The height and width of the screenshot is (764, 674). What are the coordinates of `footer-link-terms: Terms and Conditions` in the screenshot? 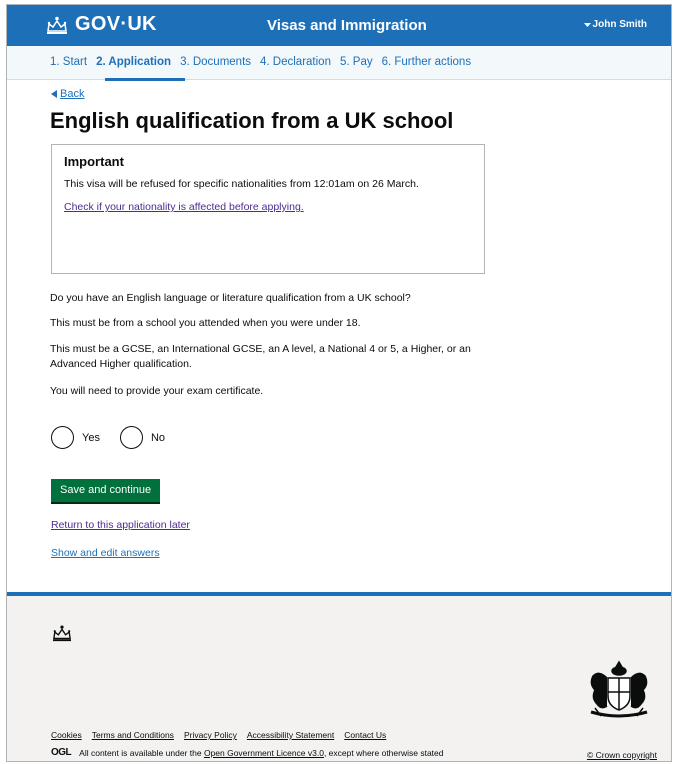 It's located at (133, 735).